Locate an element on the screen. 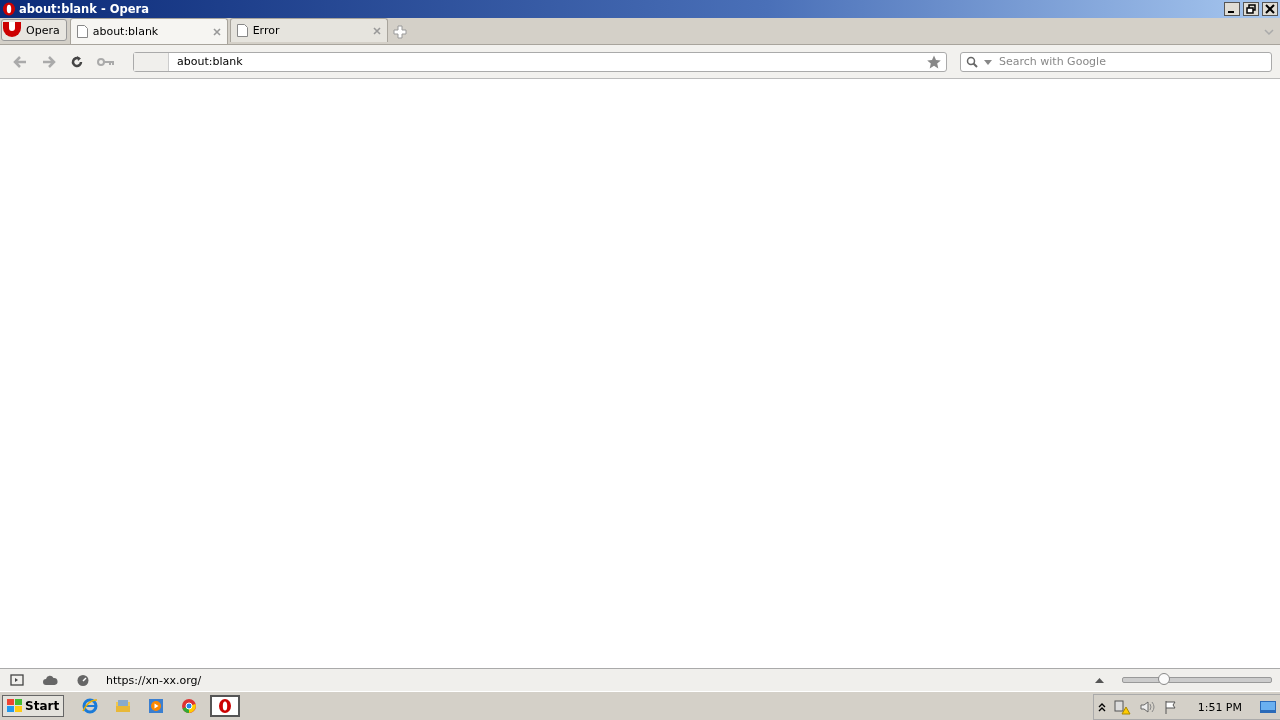  star-icon is located at coordinates (934, 61).